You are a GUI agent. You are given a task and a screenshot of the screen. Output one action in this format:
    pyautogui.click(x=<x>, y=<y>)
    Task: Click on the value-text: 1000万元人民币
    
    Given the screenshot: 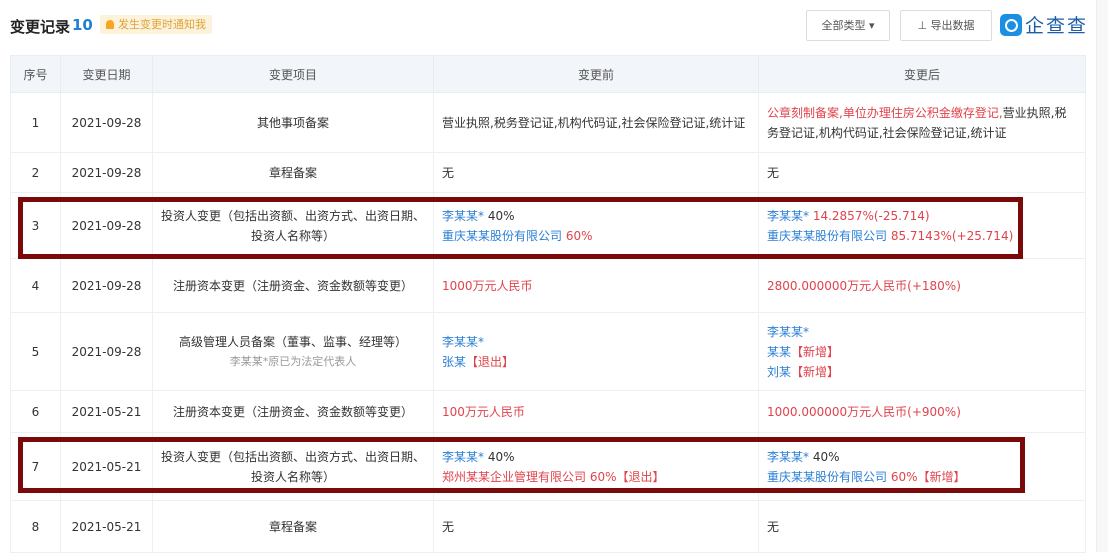 What is the action you would take?
    pyautogui.click(x=487, y=285)
    